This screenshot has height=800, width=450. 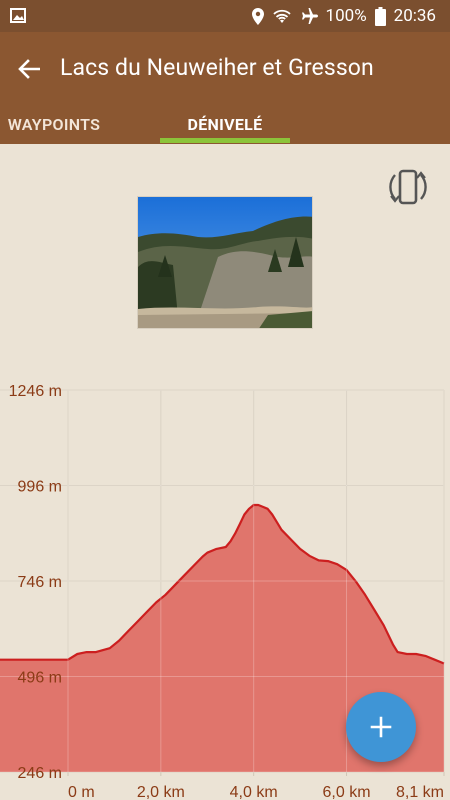 I want to click on battery-text: 100%, so click(x=346, y=16).